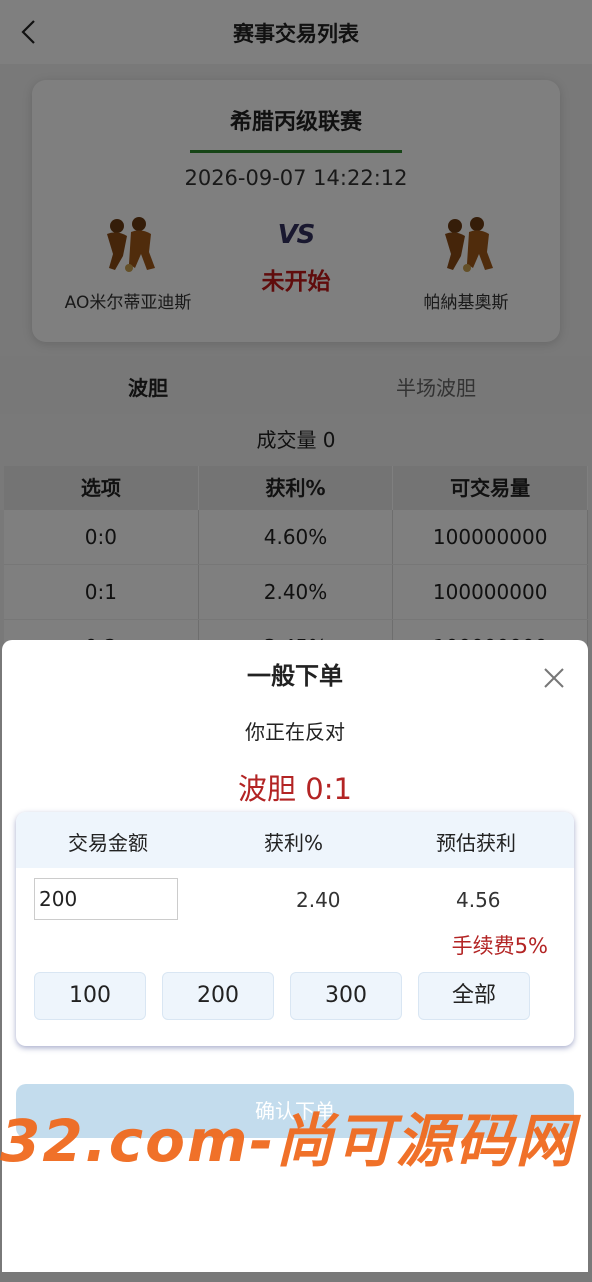  Describe the element at coordinates (218, 996) in the screenshot. I see `quick-amount-200-button: 200` at that location.